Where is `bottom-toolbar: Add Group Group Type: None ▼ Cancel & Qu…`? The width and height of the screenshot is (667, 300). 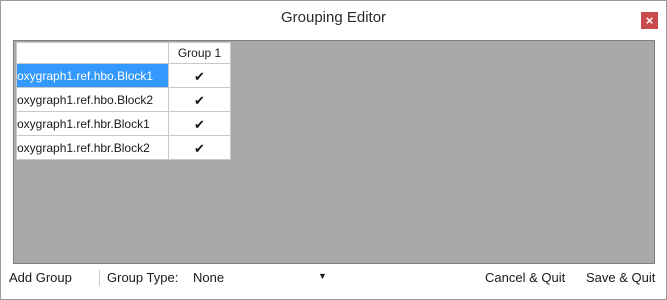
bottom-toolbar: Add Group Group Type: None ▼ Cancel & Qu… is located at coordinates (333, 278).